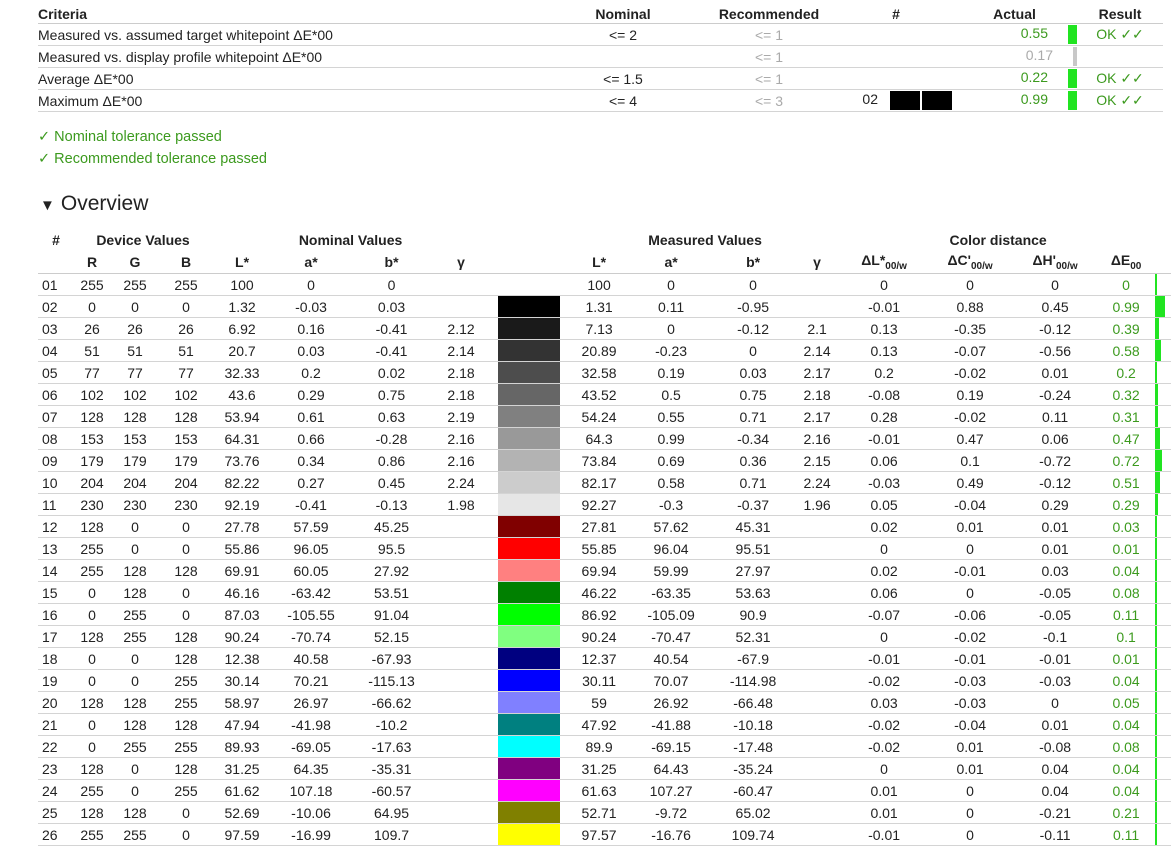 The height and width of the screenshot is (846, 1171). What do you see at coordinates (817, 460) in the screenshot?
I see `cell: 2.15` at bounding box center [817, 460].